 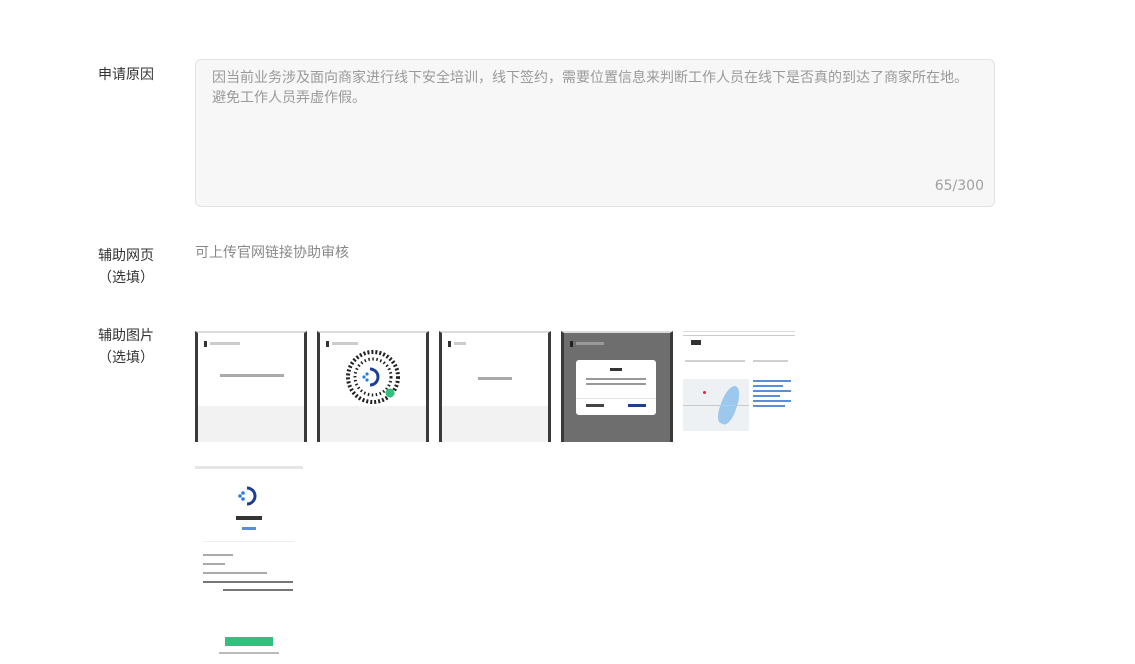 I want to click on thumb-logo, so click(x=696, y=342).